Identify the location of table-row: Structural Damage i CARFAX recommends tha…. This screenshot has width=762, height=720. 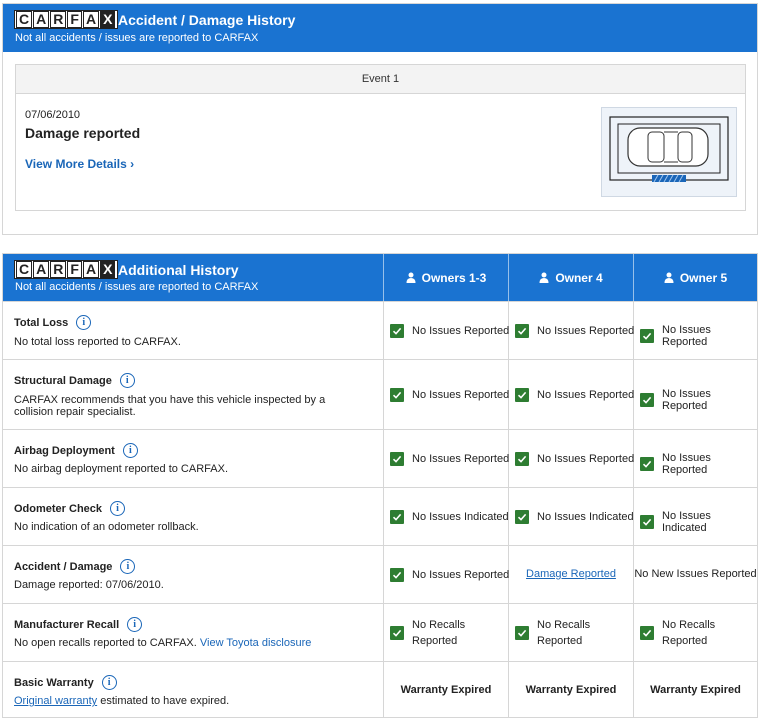
(380, 394).